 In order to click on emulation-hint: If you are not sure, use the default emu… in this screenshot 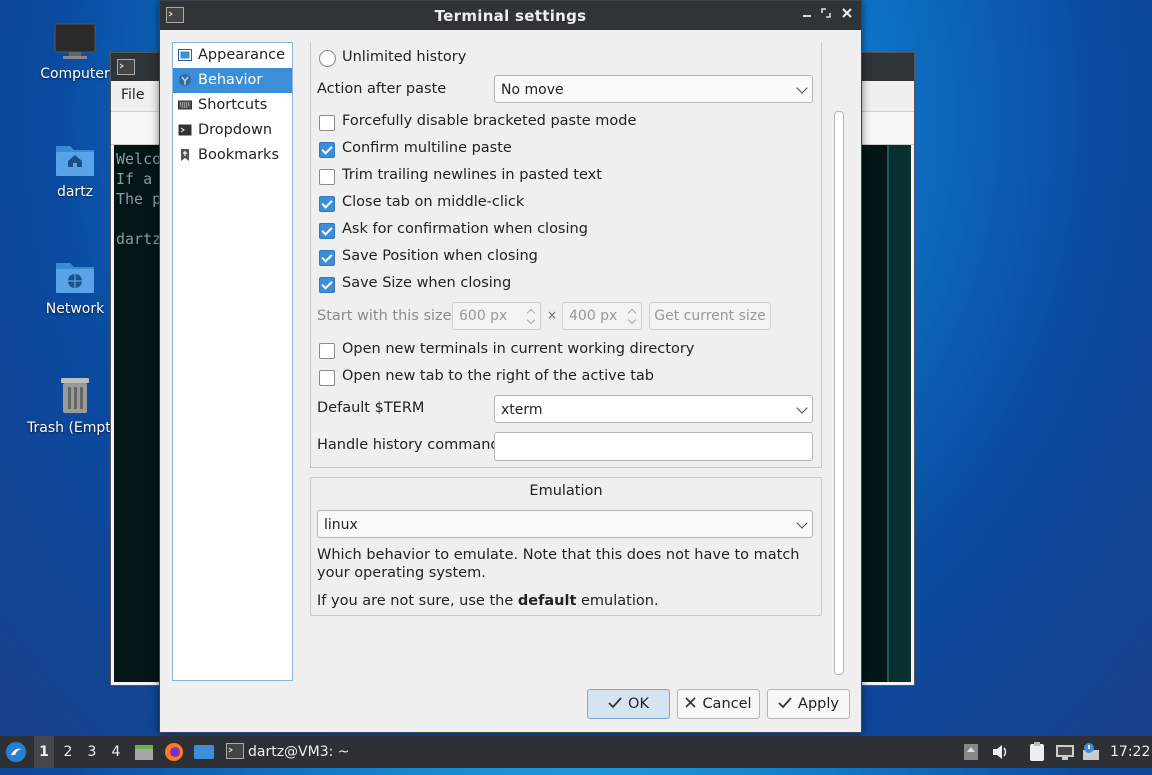, I will do `click(488, 601)`.